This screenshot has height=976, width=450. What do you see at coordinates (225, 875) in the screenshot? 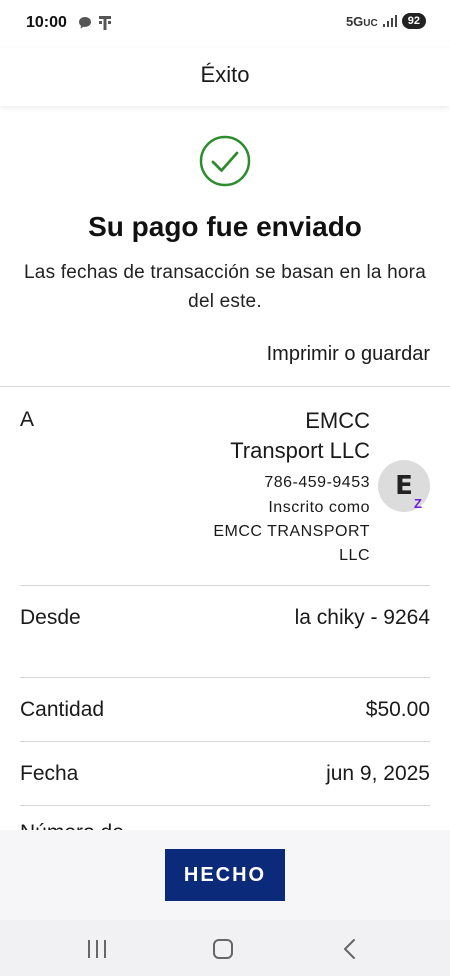
I see `done-button: HECHO` at bounding box center [225, 875].